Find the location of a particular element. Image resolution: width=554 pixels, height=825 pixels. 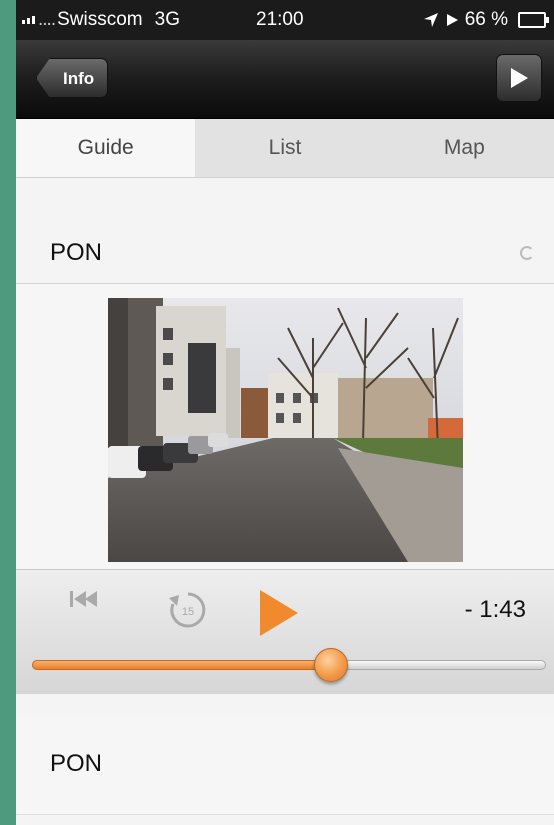

play-orange-icon is located at coordinates (279, 613).